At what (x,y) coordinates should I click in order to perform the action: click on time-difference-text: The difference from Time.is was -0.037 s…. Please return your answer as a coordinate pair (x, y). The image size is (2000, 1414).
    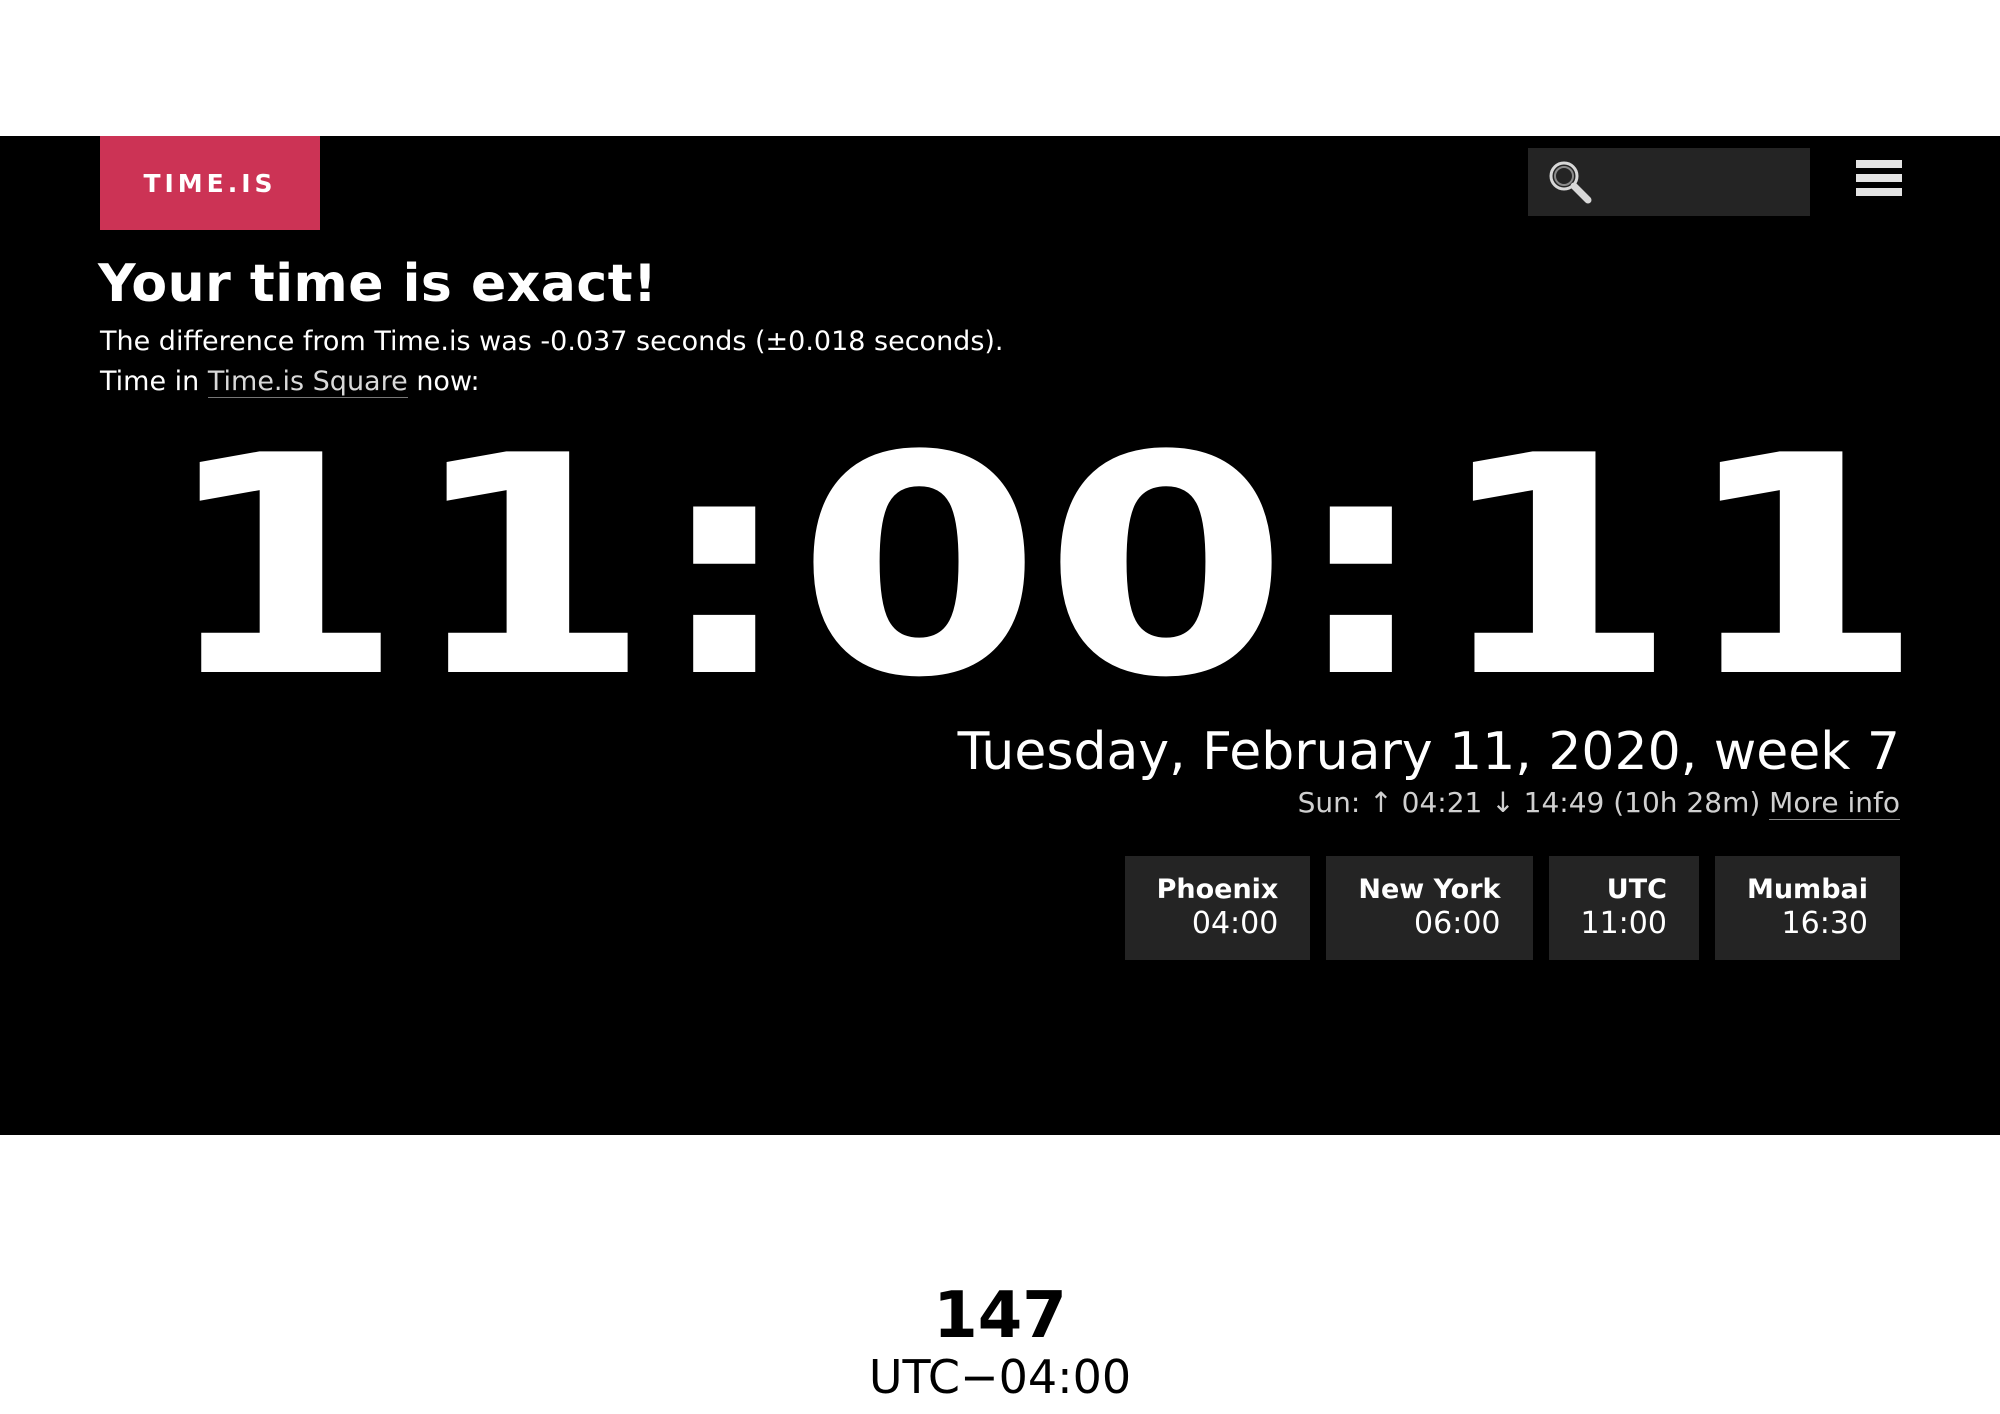
    Looking at the image, I should click on (552, 341).